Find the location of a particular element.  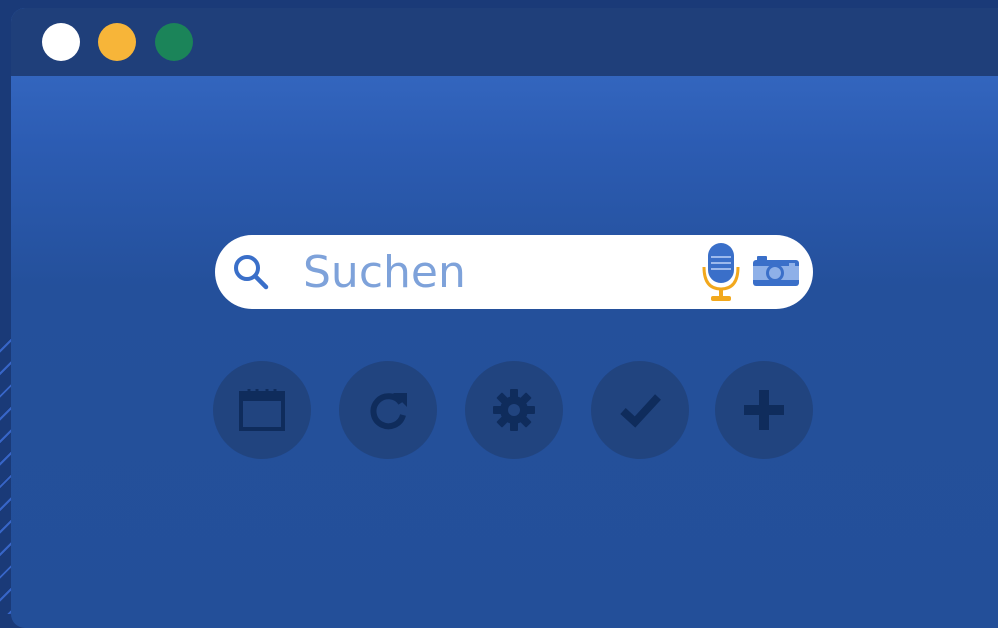

search-bar is located at coordinates (514, 272).